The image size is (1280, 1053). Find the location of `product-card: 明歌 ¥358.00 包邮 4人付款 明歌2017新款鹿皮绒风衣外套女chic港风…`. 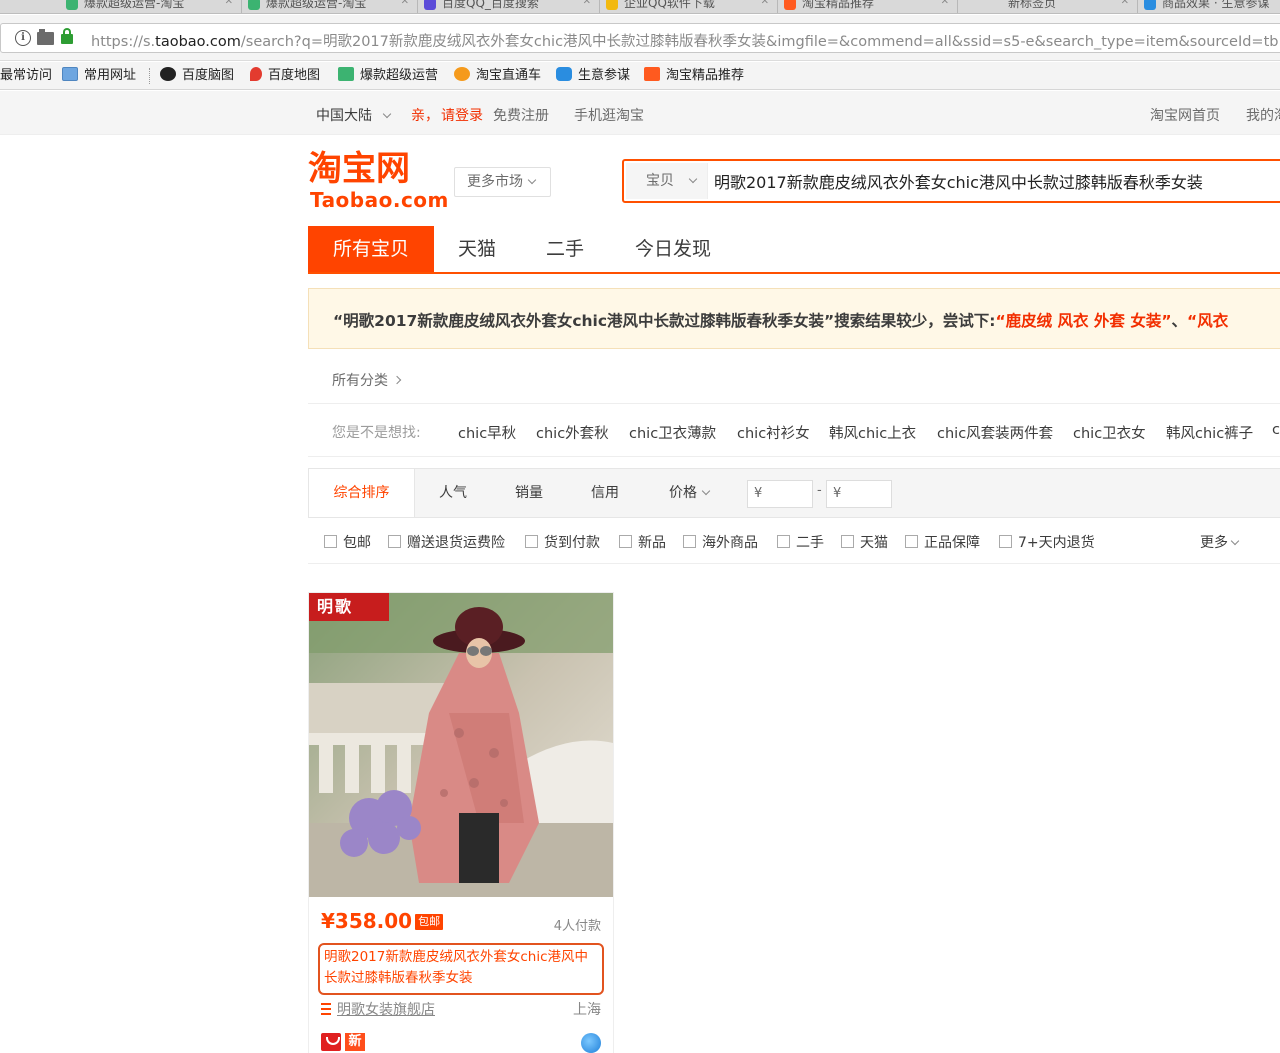

product-card: 明歌 ¥358.00 包邮 4人付款 明歌2017新款鹿皮绒风衣外套女chic港风… is located at coordinates (461, 822).